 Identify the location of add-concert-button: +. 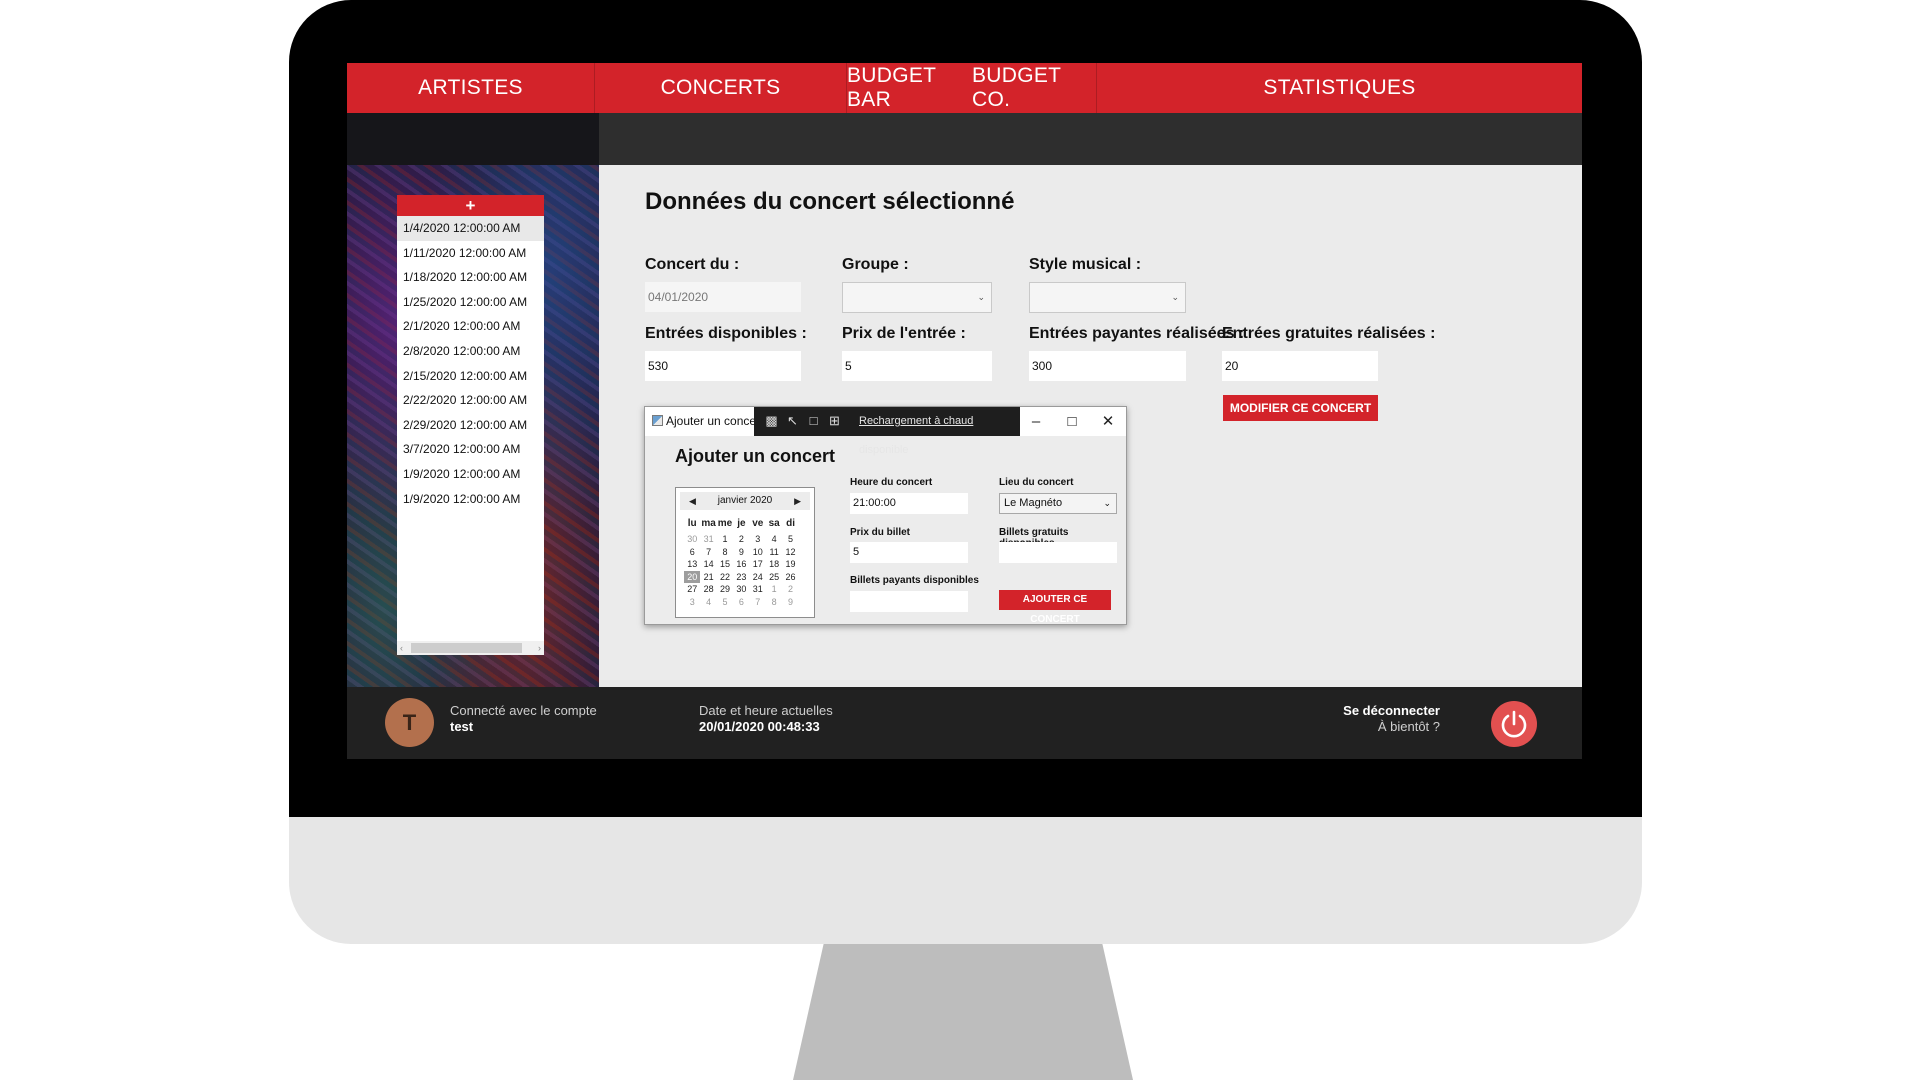
(470, 205).